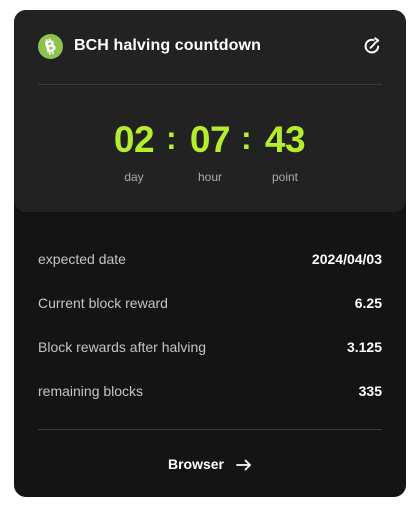 This screenshot has height=510, width=420. What do you see at coordinates (364, 347) in the screenshot?
I see `detail-value: 3.125` at bounding box center [364, 347].